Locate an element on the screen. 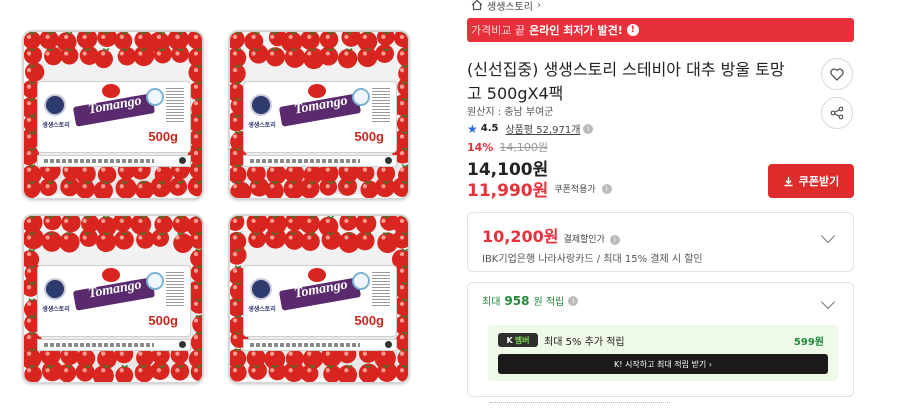  rating-score: 4.5 is located at coordinates (489, 128).